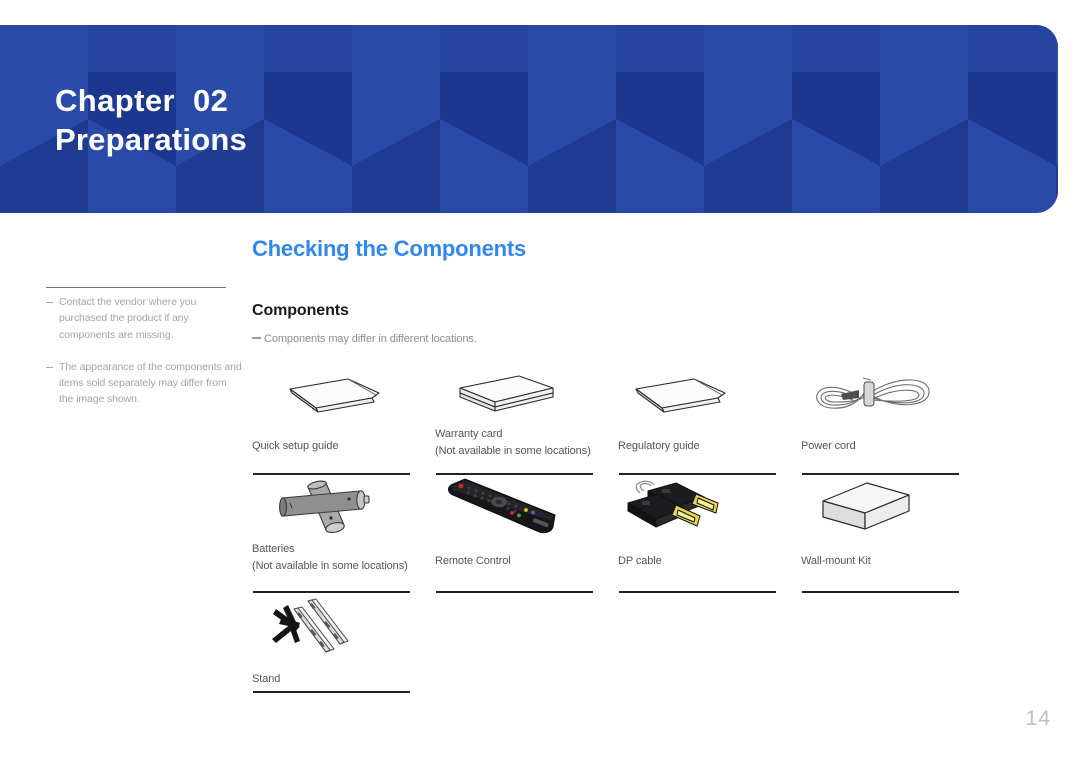  I want to click on component-label: Remote Control, so click(473, 561).